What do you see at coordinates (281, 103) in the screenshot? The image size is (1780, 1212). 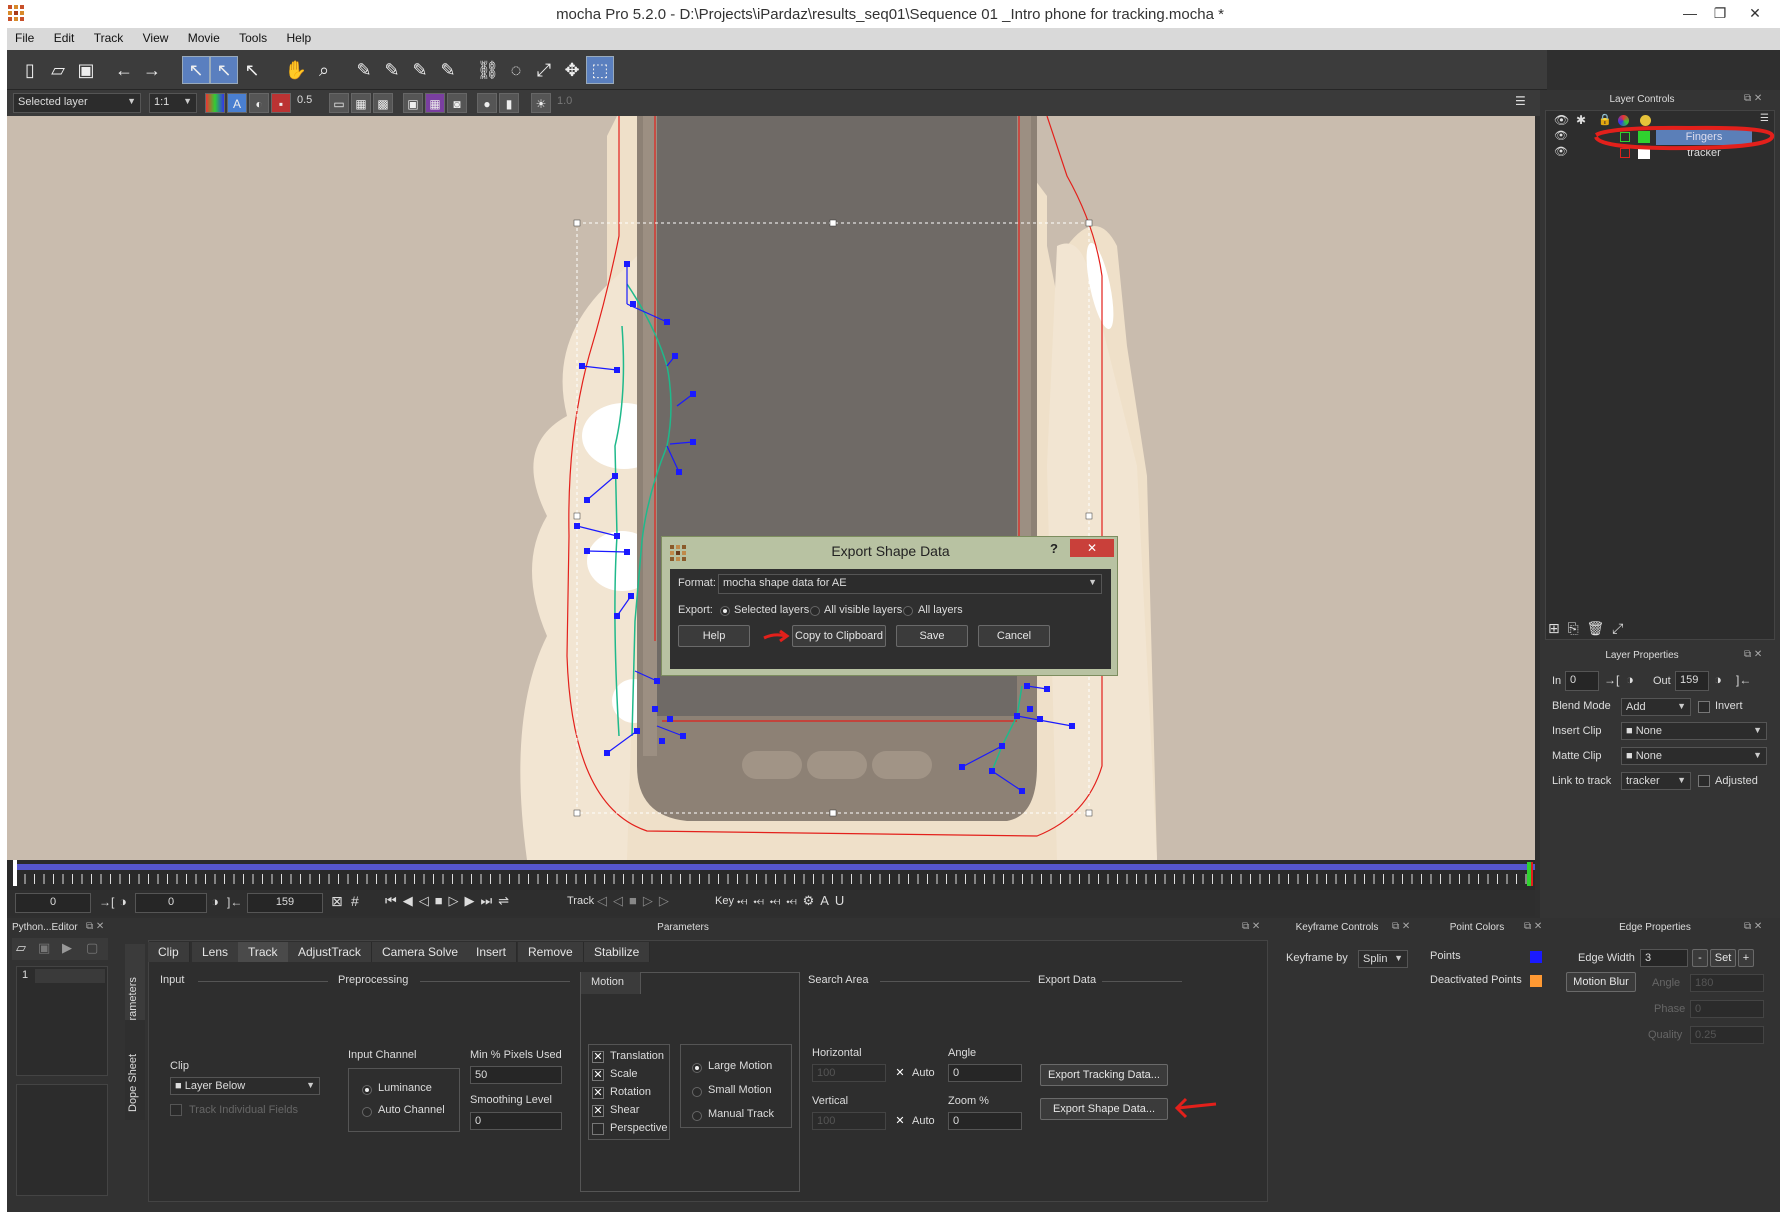 I see `overlay-icon: ▪` at bounding box center [281, 103].